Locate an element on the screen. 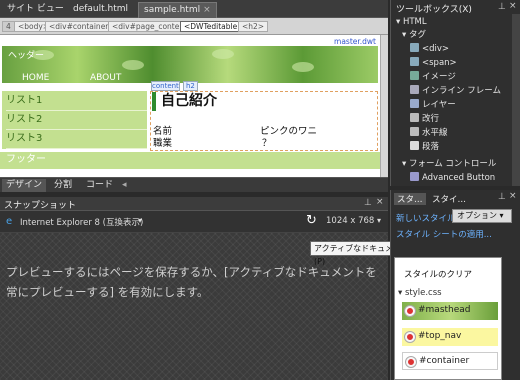 The width and height of the screenshot is (520, 380). section-form-controls: ▾ フォーム コントロール is located at coordinates (449, 164).